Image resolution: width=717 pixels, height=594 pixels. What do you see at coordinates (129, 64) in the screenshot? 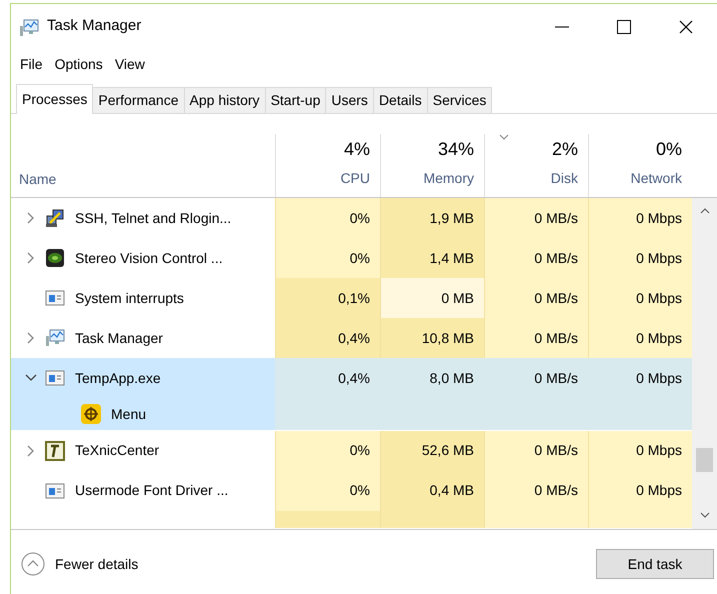
I see `menu-item: View` at bounding box center [129, 64].